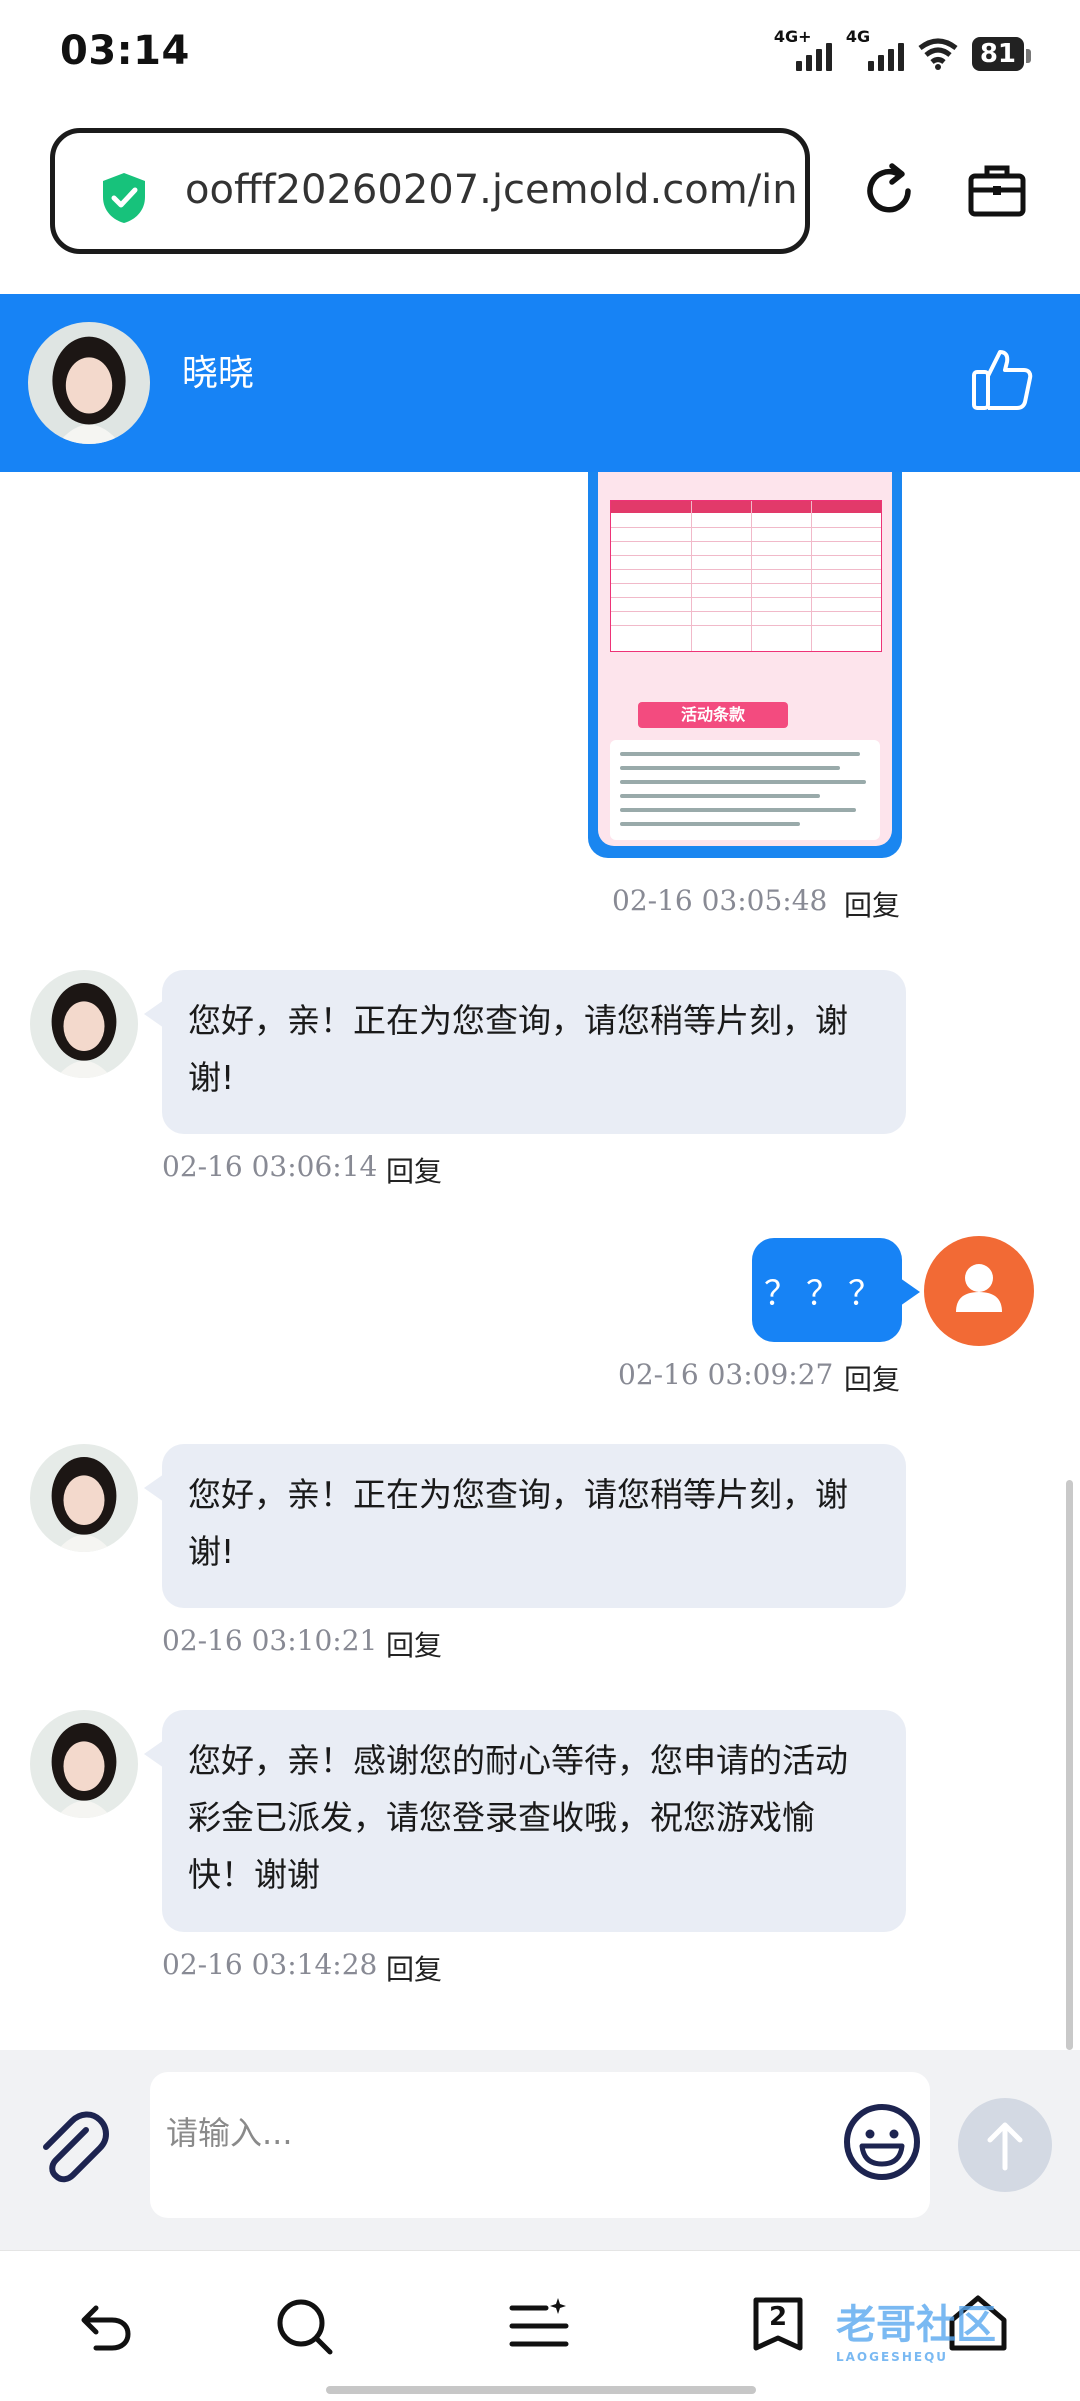  Describe the element at coordinates (124, 198) in the screenshot. I see `shield-check-icon` at that location.